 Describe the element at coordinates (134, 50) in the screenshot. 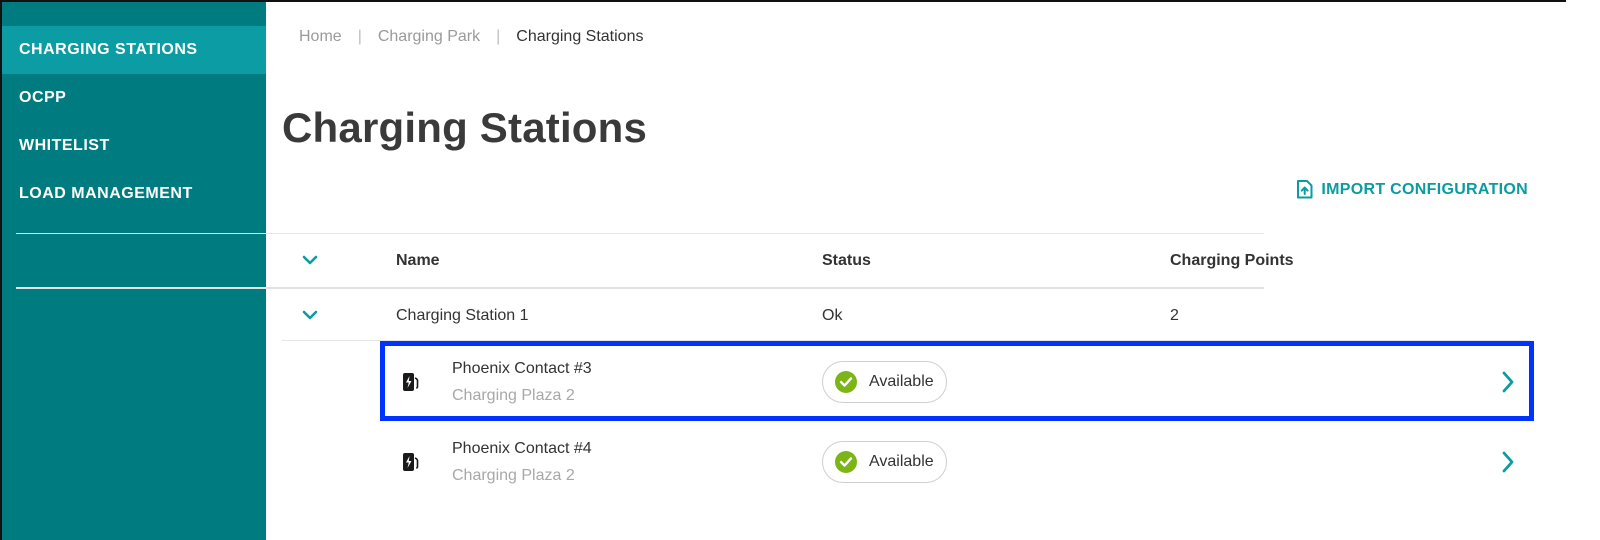

I see `sidebar-item-charging-stations: CHARGING STATIONS` at that location.